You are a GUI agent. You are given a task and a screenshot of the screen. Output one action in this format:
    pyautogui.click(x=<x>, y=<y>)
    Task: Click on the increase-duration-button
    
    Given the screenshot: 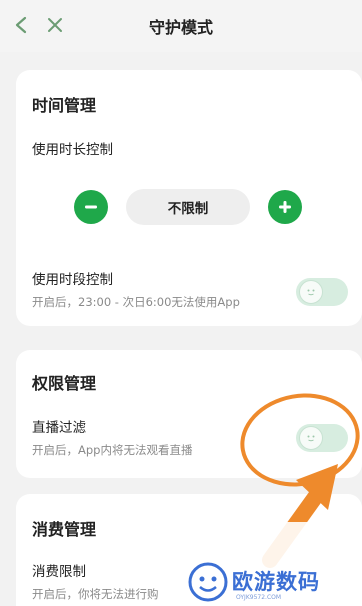 What is the action you would take?
    pyautogui.click(x=285, y=207)
    